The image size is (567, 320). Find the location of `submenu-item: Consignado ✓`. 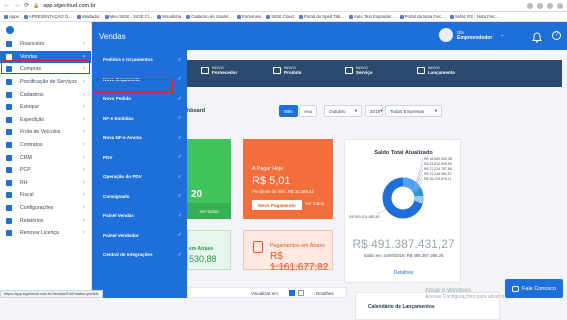

submenu-item: Consignado ✓ is located at coordinates (139, 197).